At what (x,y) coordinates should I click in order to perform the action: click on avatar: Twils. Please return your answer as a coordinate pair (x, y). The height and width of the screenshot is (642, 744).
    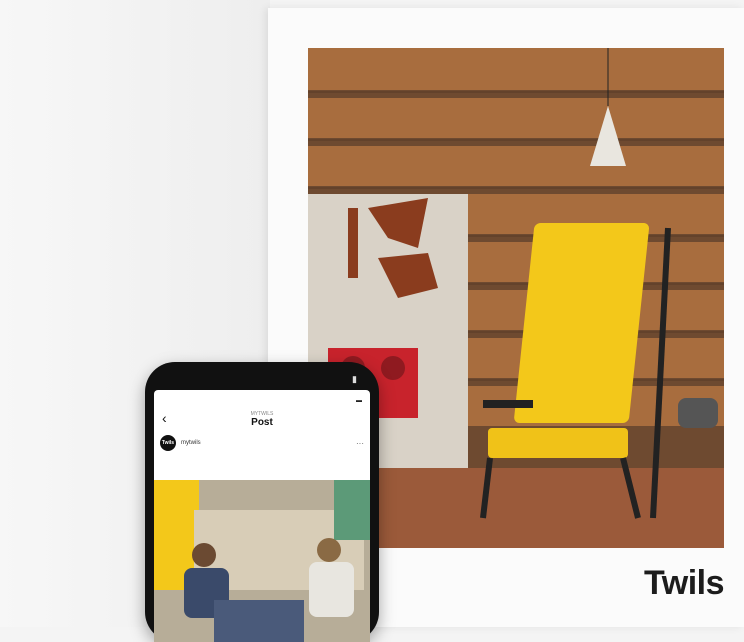
    Looking at the image, I should click on (168, 443).